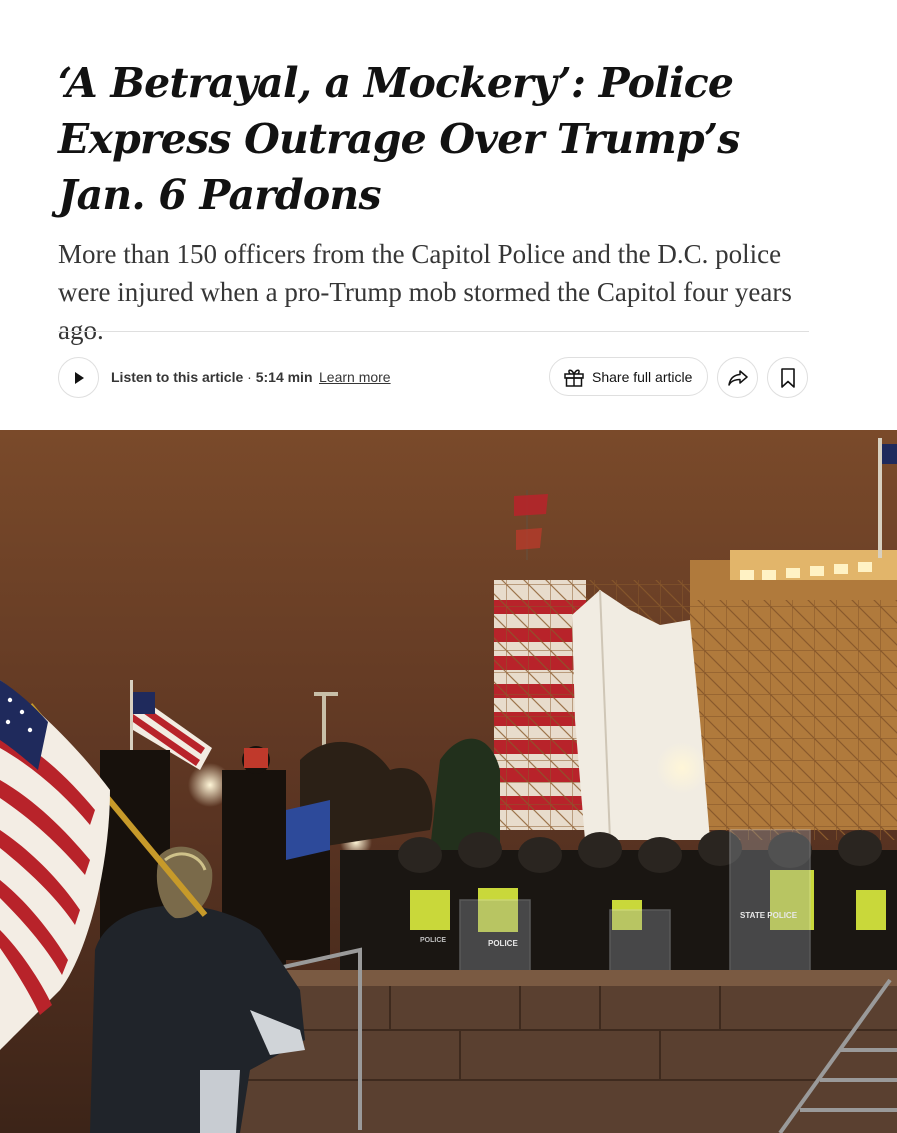 This screenshot has height=1133, width=897. Describe the element at coordinates (284, 377) in the screenshot. I see `listen-duration: 5:14 min` at that location.